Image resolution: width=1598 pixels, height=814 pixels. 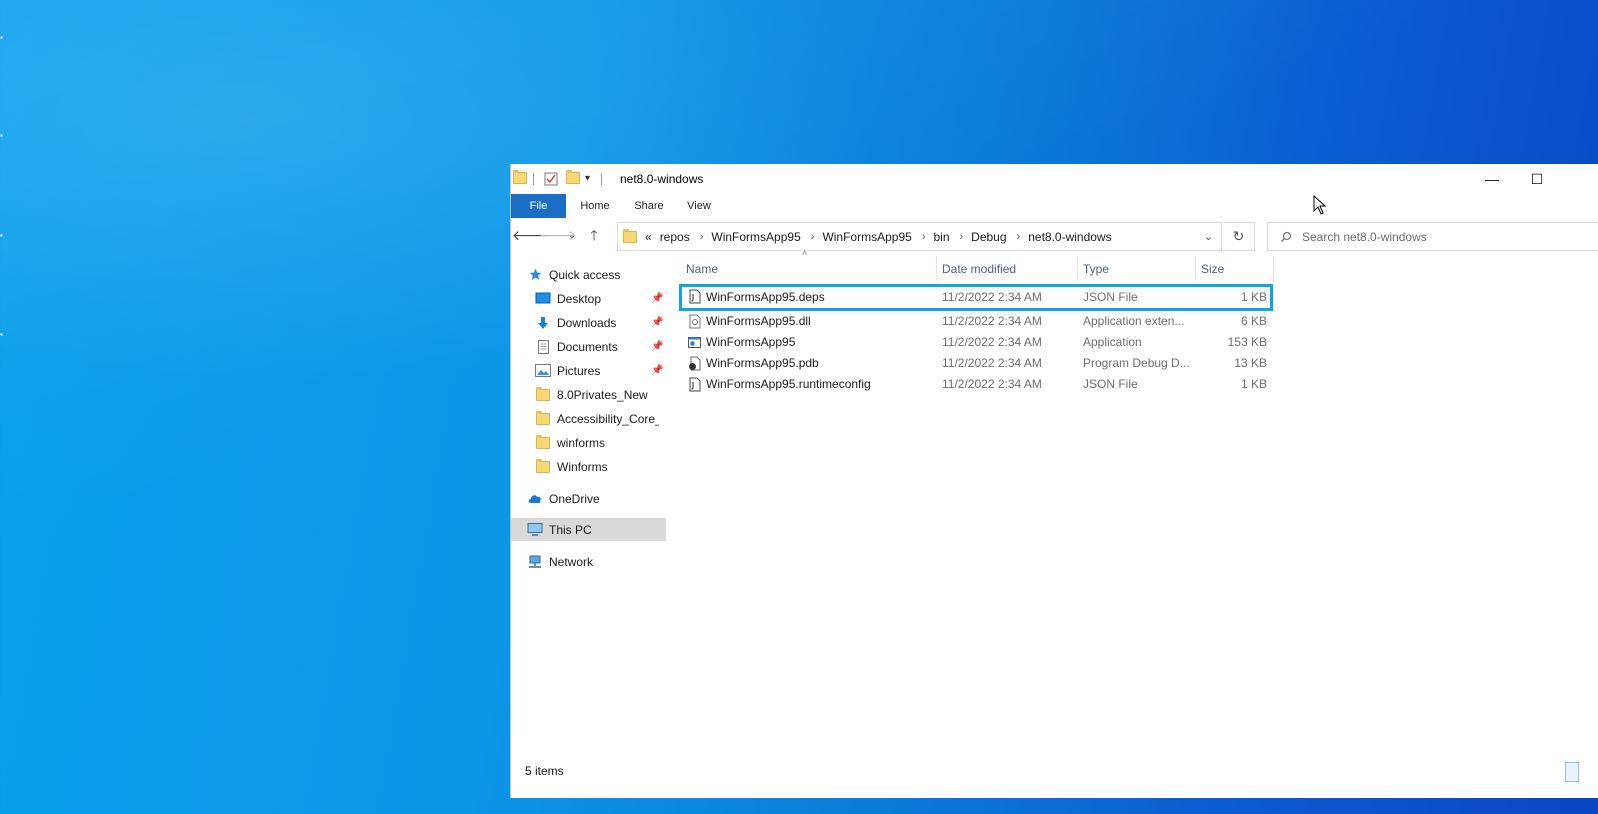 What do you see at coordinates (538, 206) in the screenshot?
I see `tab-file: File` at bounding box center [538, 206].